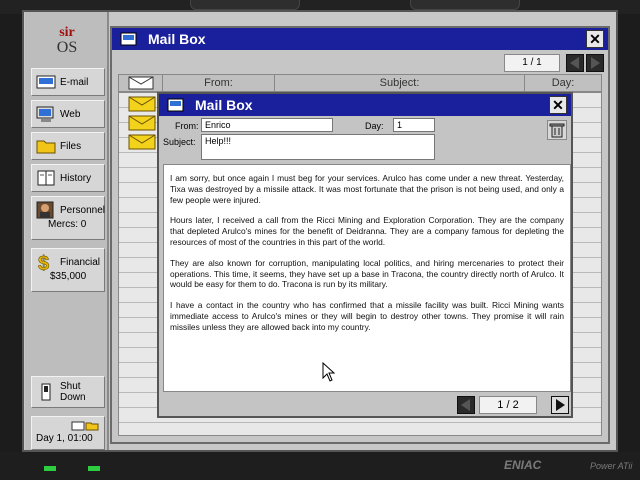  I want to click on shut-down-button: Shut Down, so click(68, 392).